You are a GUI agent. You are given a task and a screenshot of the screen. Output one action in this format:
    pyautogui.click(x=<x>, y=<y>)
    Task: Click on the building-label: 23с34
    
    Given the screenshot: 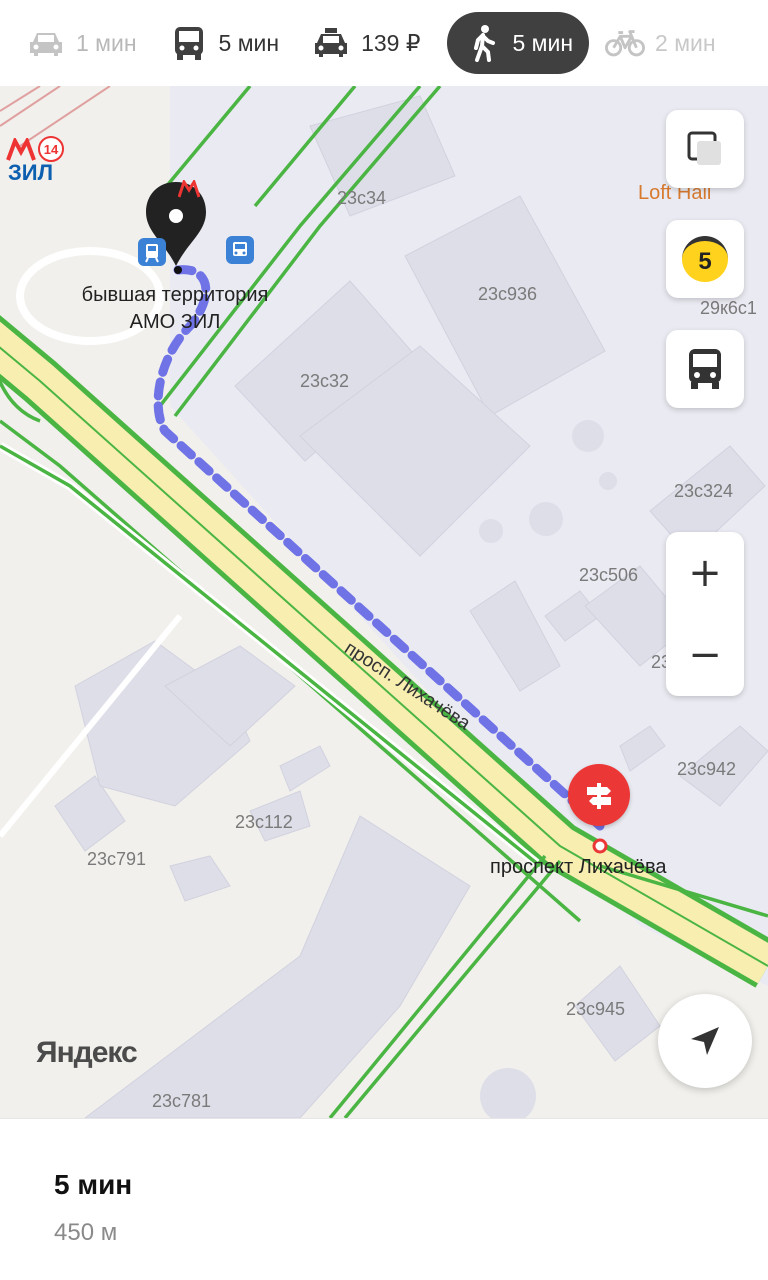 What is the action you would take?
    pyautogui.click(x=362, y=198)
    